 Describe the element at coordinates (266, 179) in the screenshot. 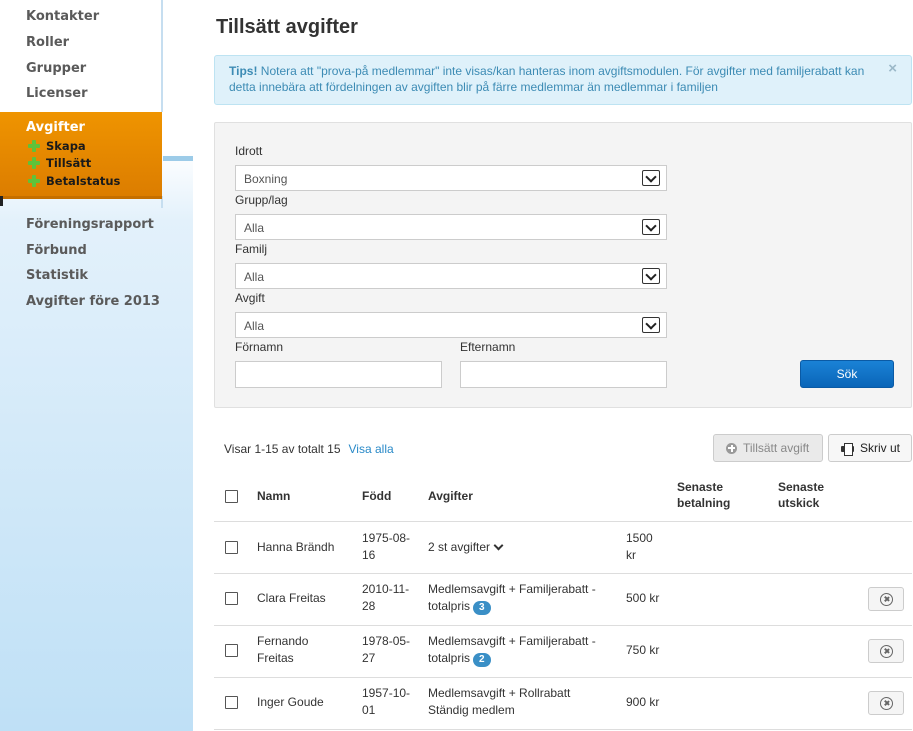

I see `select-value: Boxning` at that location.